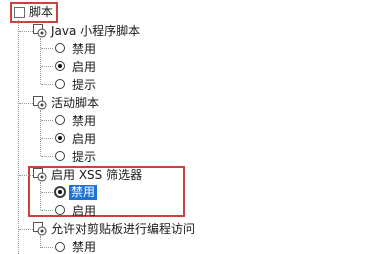  Describe the element at coordinates (60, 247) in the screenshot. I see `radio-clipboard-disable` at that location.